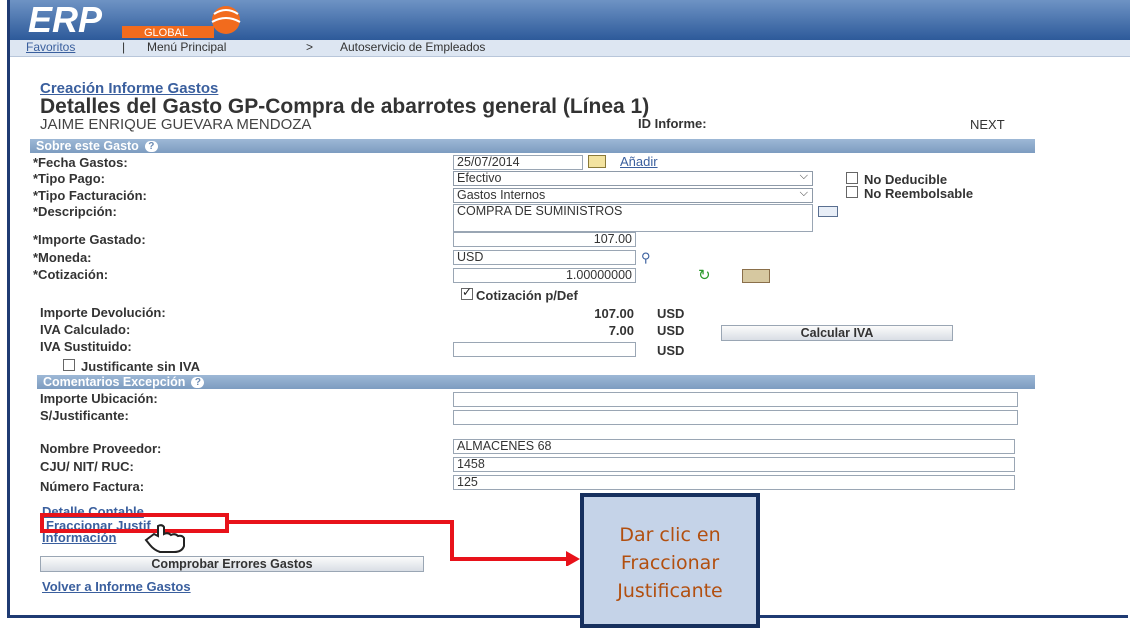 Image resolution: width=1130 pixels, height=628 pixels. Describe the element at coordinates (544, 275) in the screenshot. I see `cotizacion-input: 1.00000000` at that location.